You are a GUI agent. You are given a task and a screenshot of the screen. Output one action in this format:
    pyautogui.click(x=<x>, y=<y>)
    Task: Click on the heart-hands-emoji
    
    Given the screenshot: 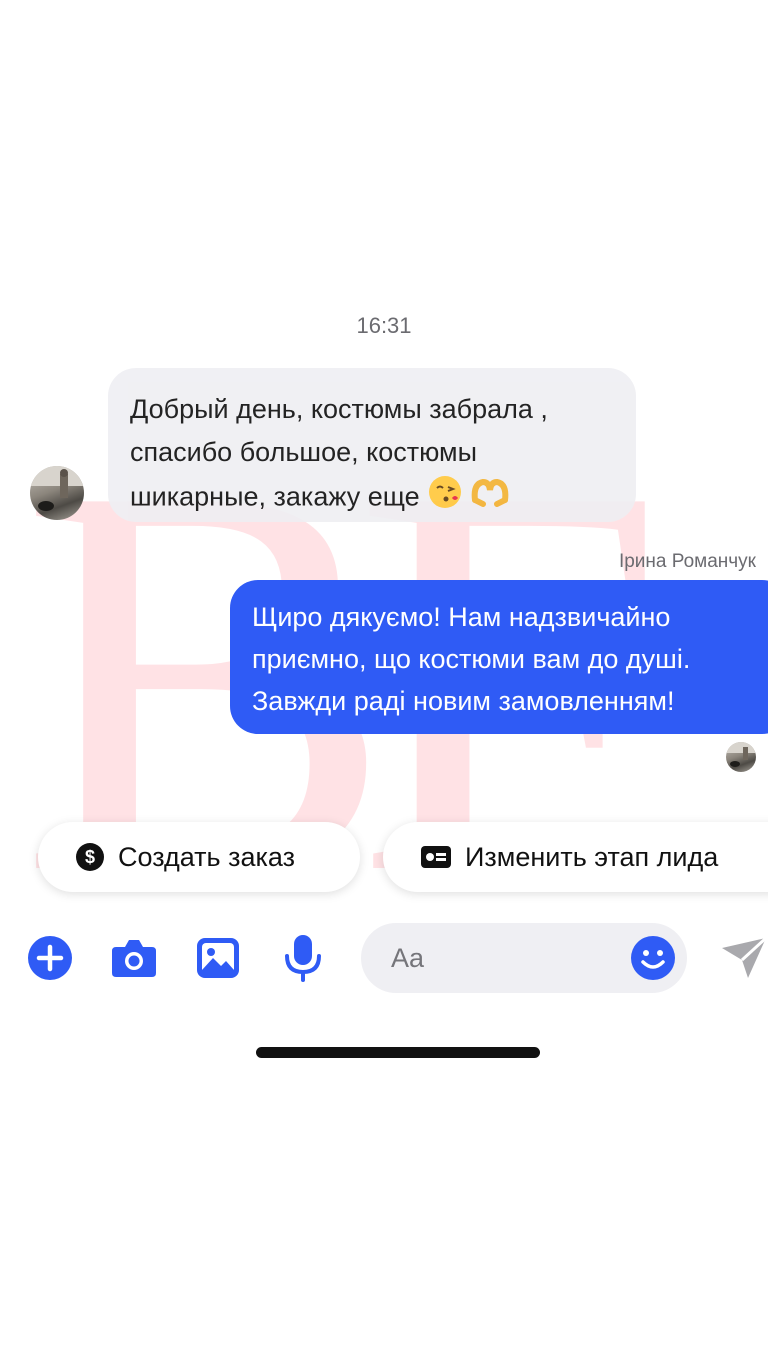 What is the action you would take?
    pyautogui.click(x=490, y=498)
    